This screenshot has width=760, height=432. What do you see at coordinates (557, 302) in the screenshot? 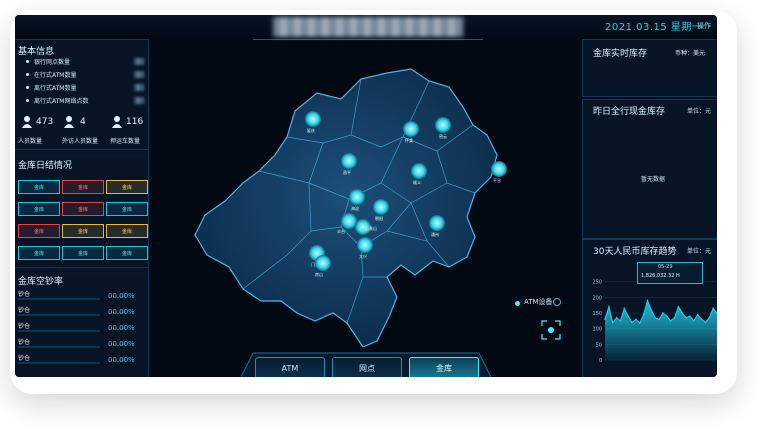
I see `legend-toggle` at bounding box center [557, 302].